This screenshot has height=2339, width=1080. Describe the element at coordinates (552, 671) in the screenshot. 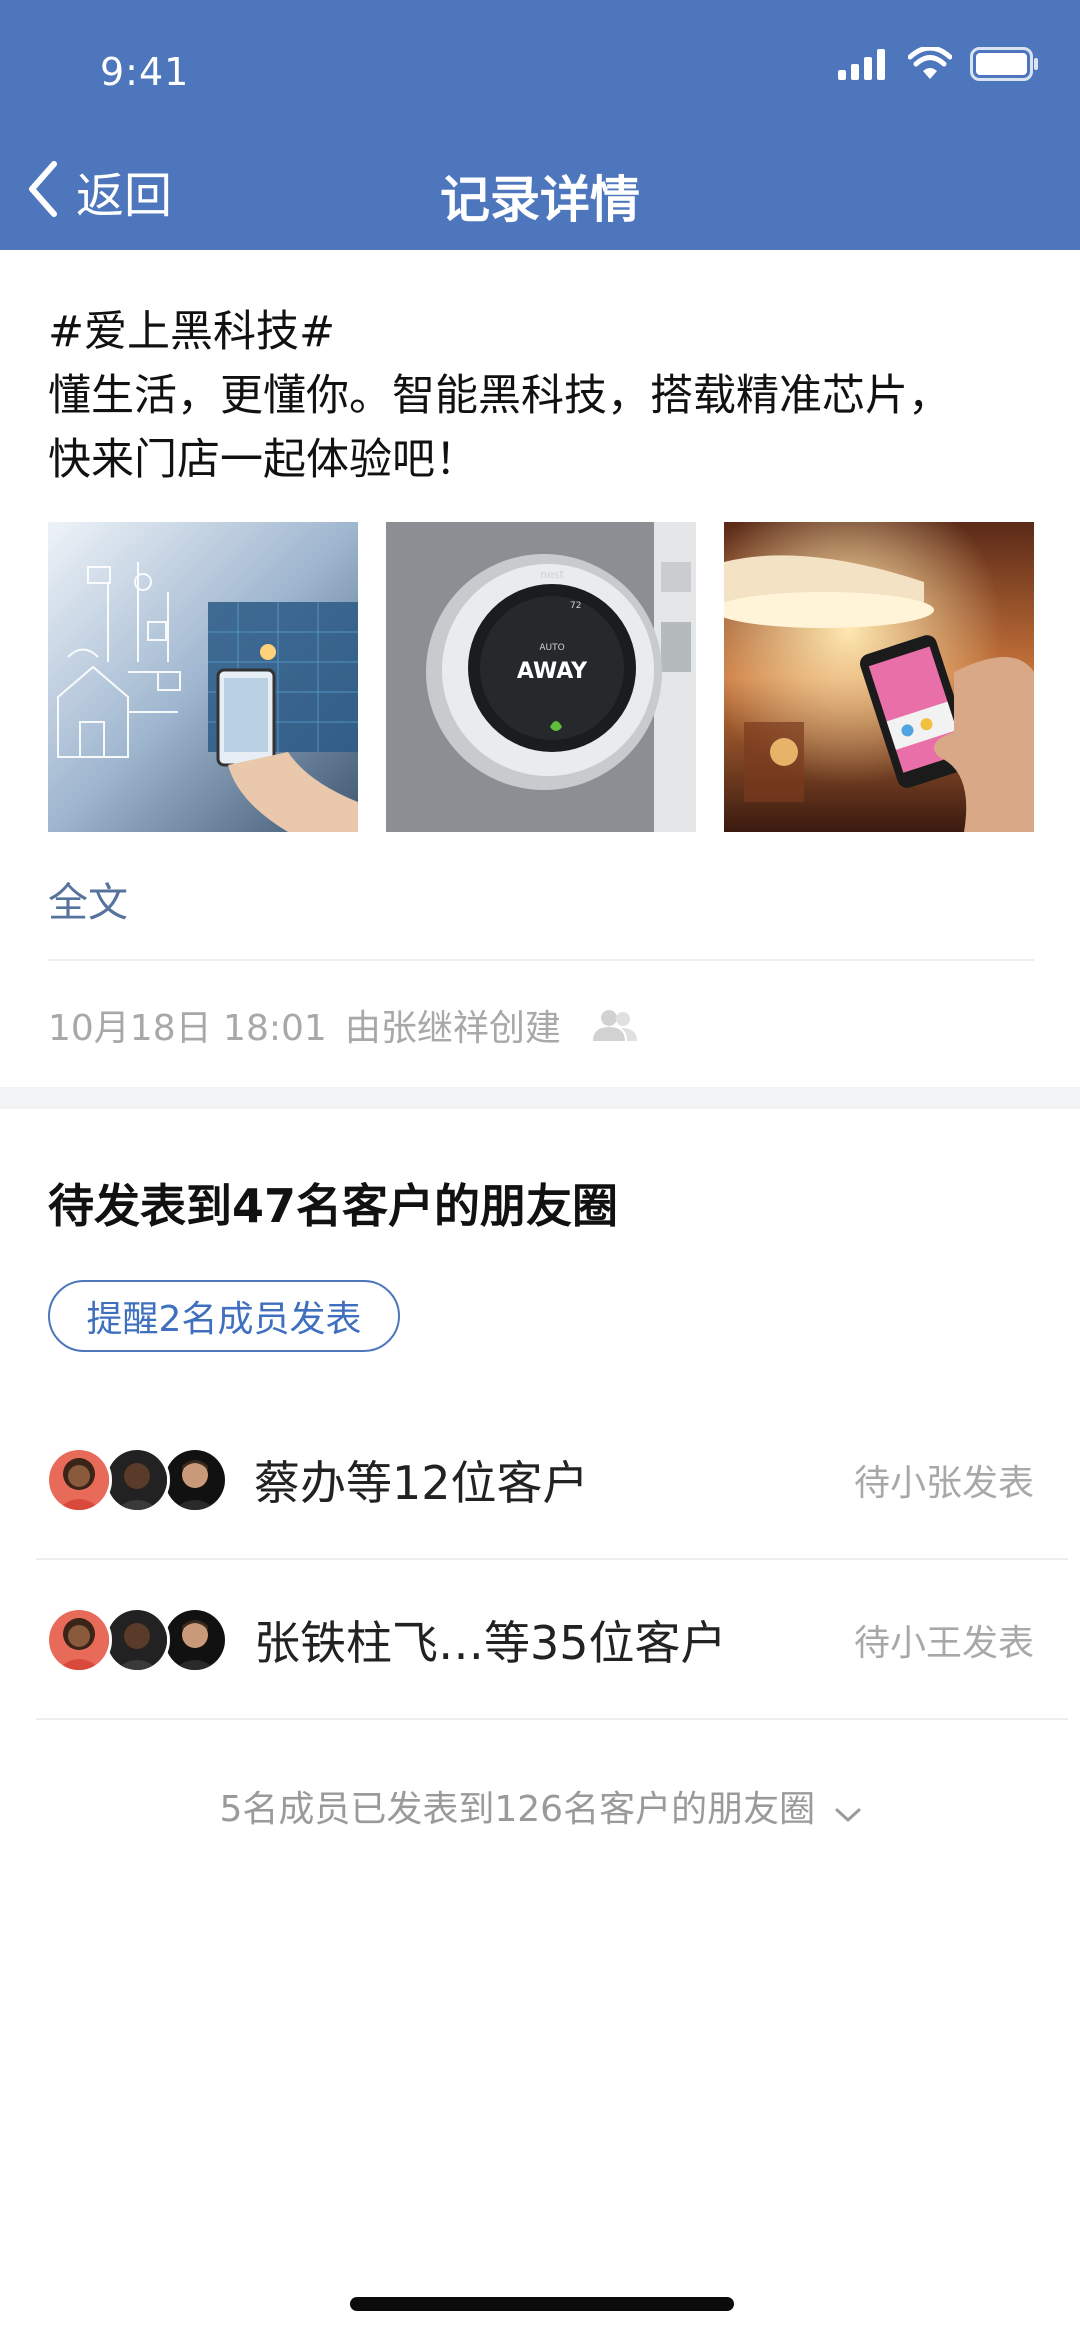

I see `thermostat-status: AWAY` at that location.